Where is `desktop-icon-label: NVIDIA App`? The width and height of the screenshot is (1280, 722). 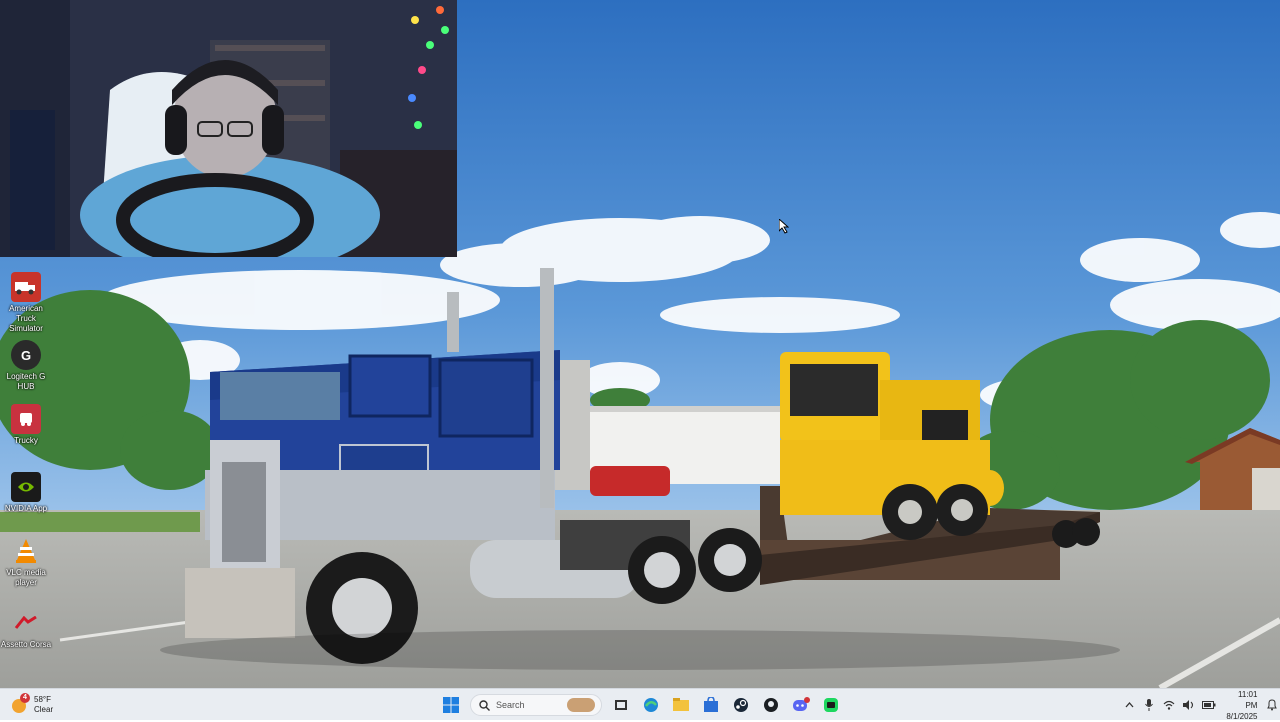 desktop-icon-label: NVIDIA App is located at coordinates (26, 508).